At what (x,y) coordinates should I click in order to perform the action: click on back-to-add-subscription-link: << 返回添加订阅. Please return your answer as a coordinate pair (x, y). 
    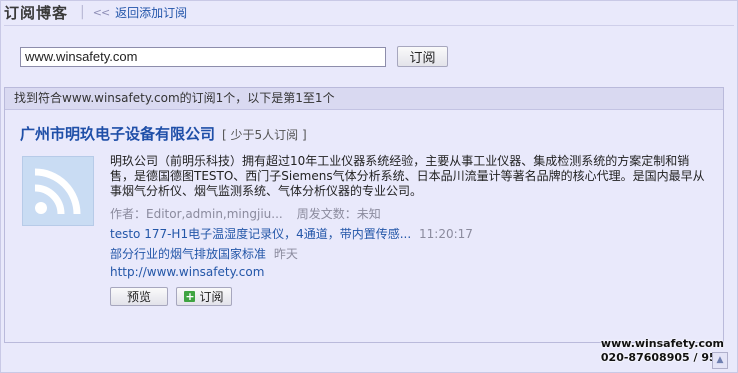
    Looking at the image, I should click on (140, 12).